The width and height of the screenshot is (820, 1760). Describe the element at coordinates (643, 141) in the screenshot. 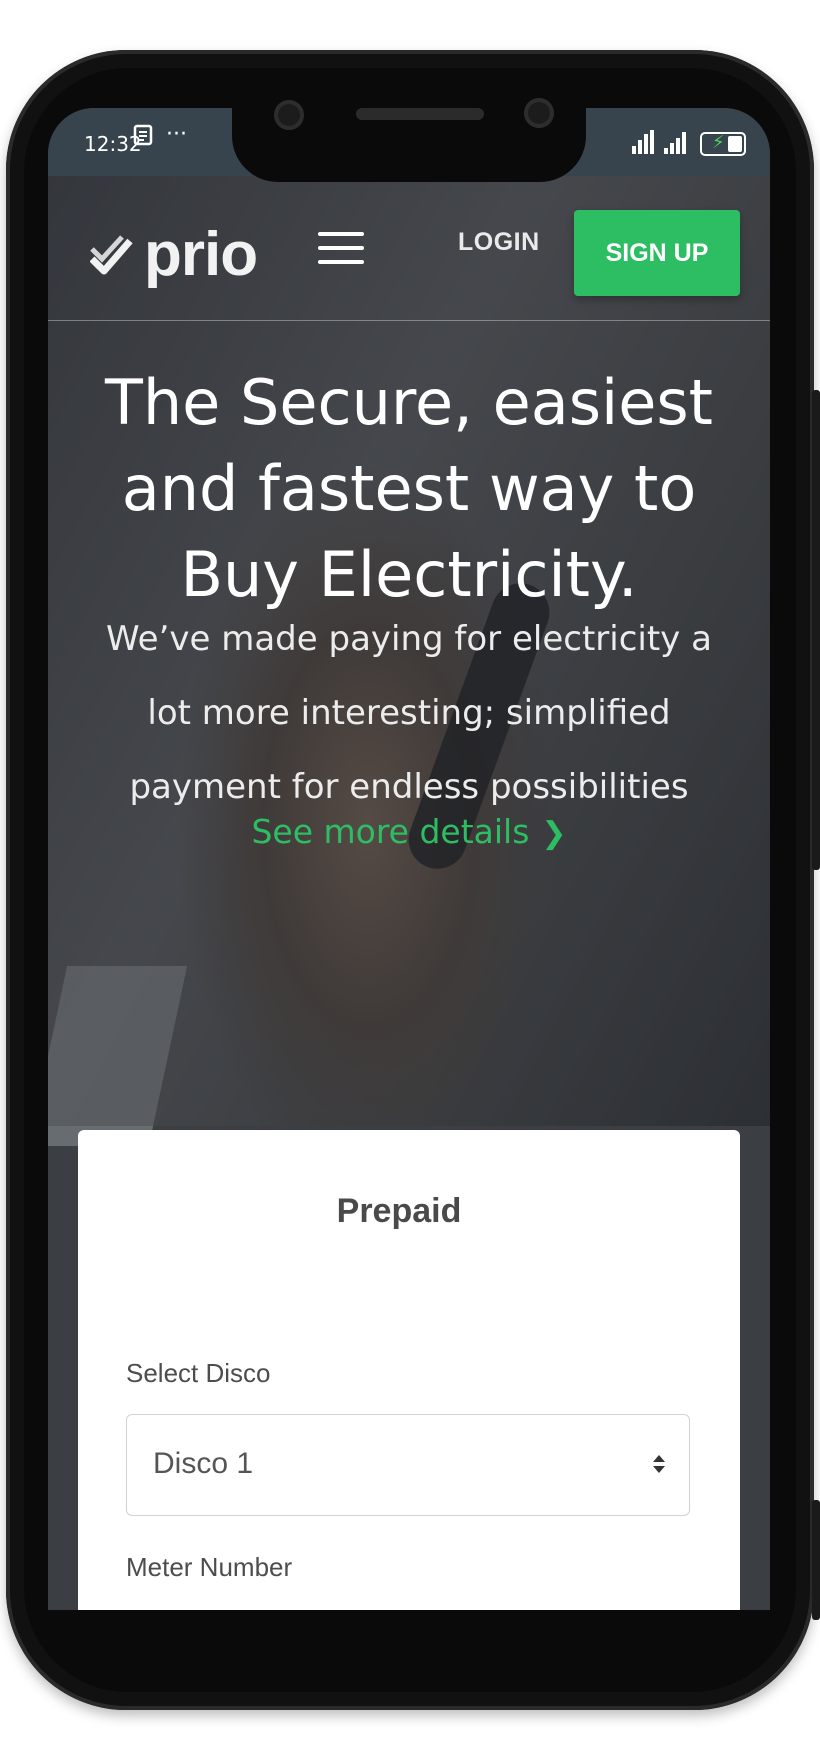

I see `signal-icon` at that location.